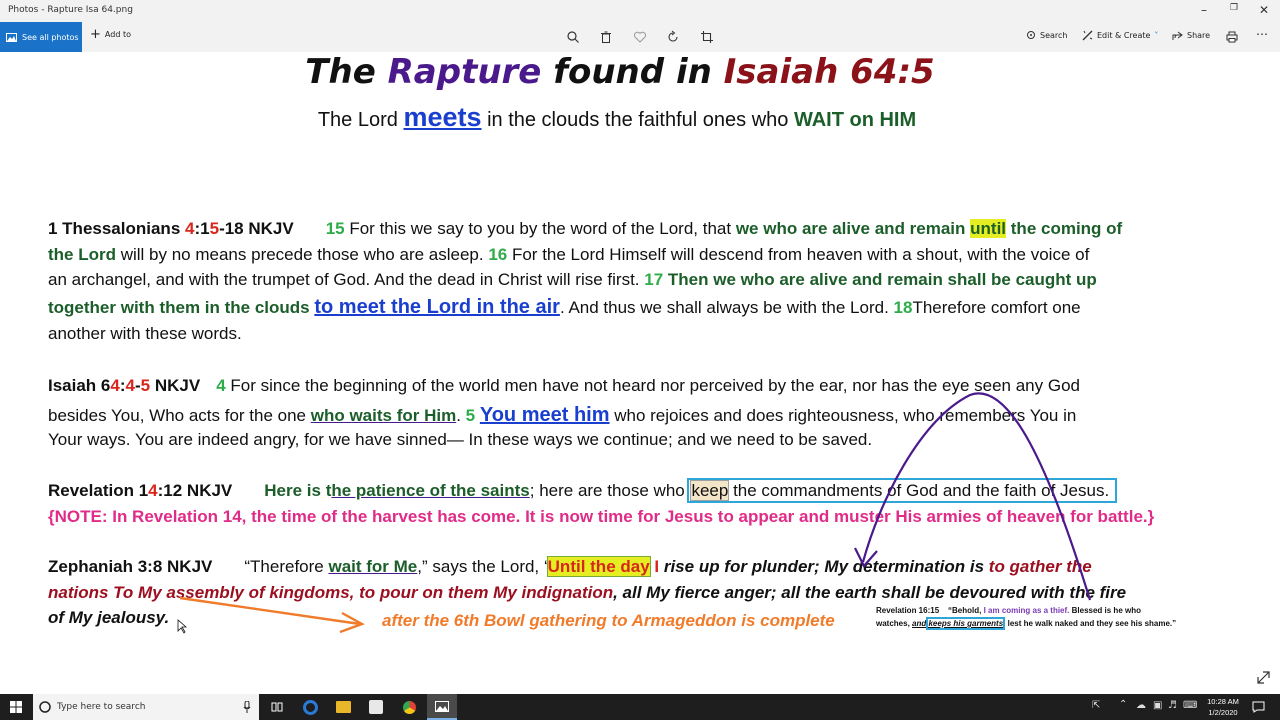 Image resolution: width=1280 pixels, height=720 pixels. I want to click on clock-time: 10:28 AM, so click(1223, 701).